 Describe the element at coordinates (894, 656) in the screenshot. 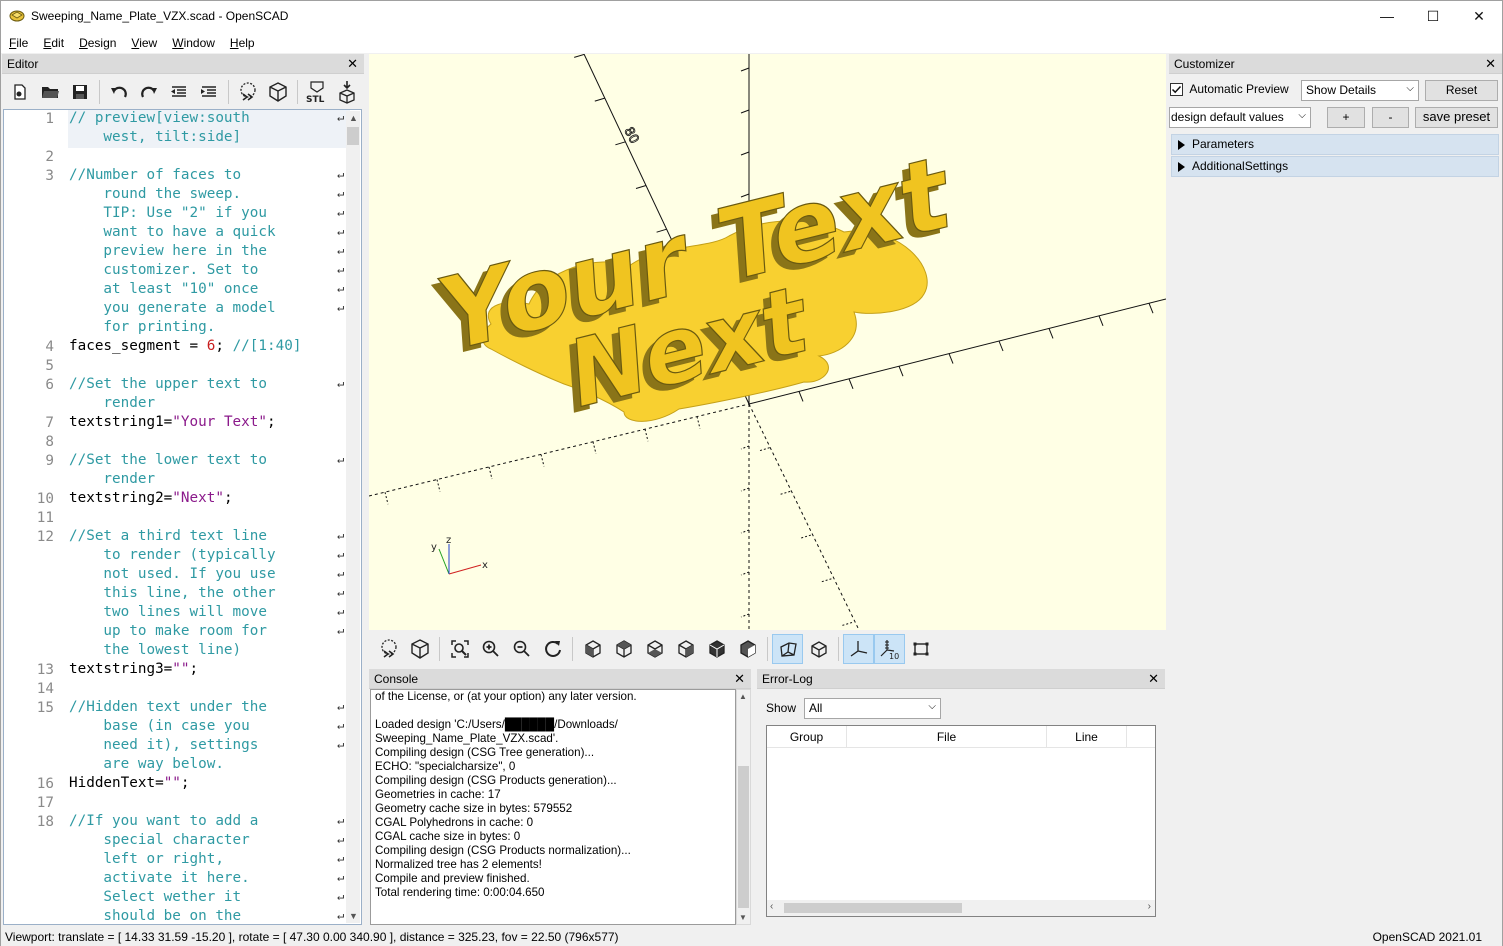

I see `svg-text: 10` at that location.